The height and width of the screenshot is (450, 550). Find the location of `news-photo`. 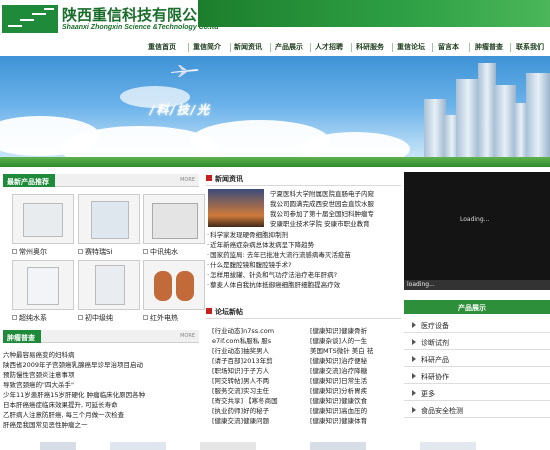

news-photo is located at coordinates (236, 208).